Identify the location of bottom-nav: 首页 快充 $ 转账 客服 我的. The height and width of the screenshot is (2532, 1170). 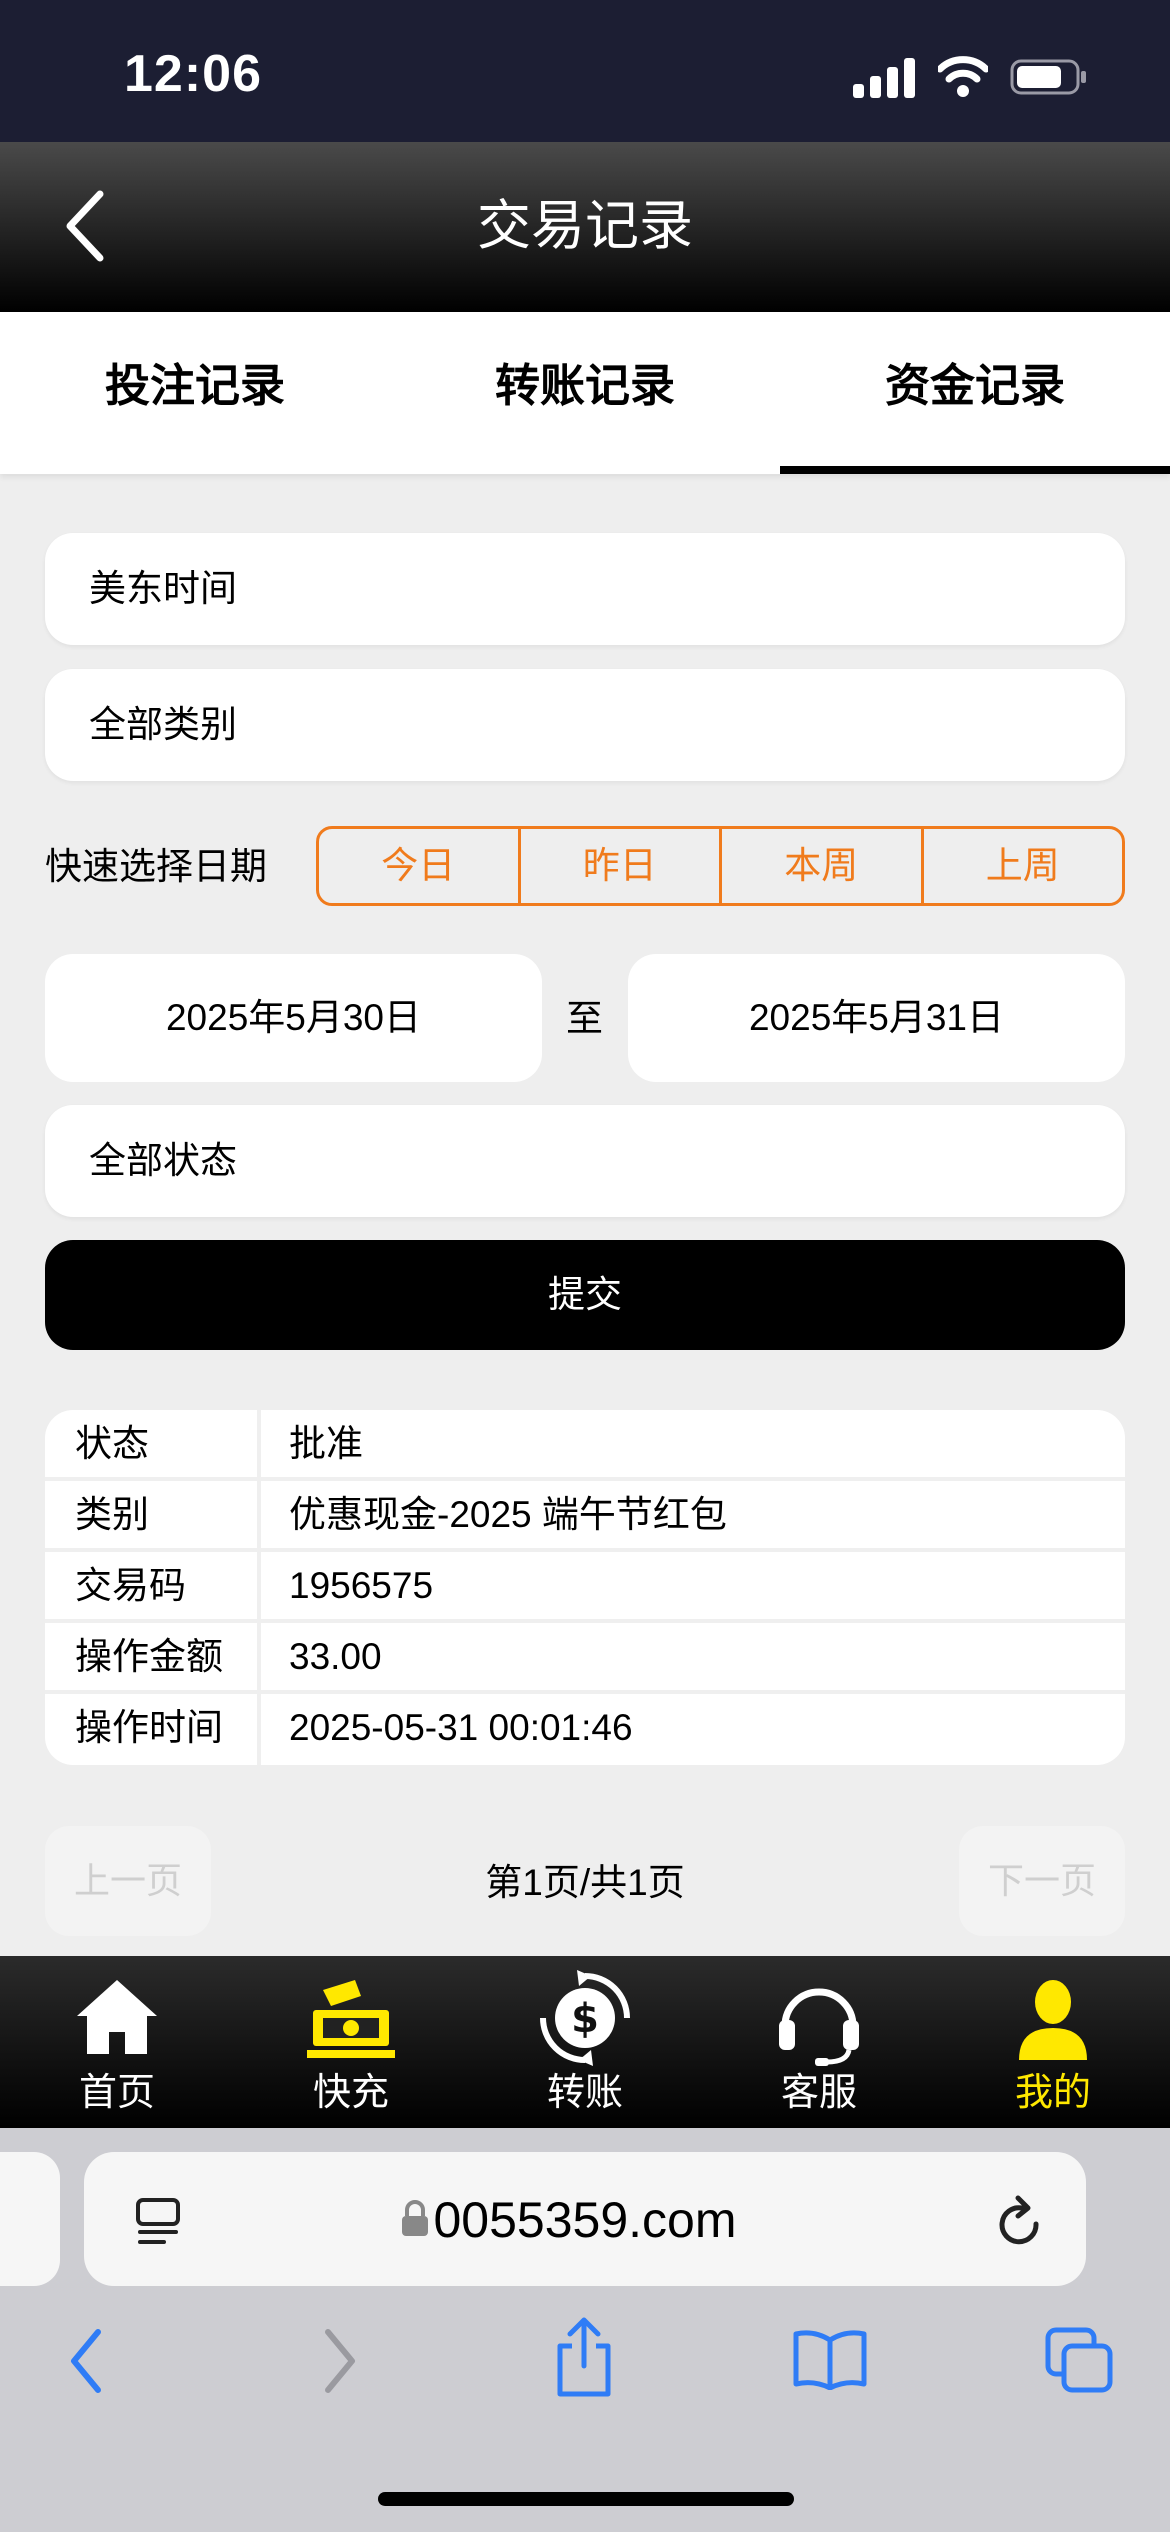
(585, 2042).